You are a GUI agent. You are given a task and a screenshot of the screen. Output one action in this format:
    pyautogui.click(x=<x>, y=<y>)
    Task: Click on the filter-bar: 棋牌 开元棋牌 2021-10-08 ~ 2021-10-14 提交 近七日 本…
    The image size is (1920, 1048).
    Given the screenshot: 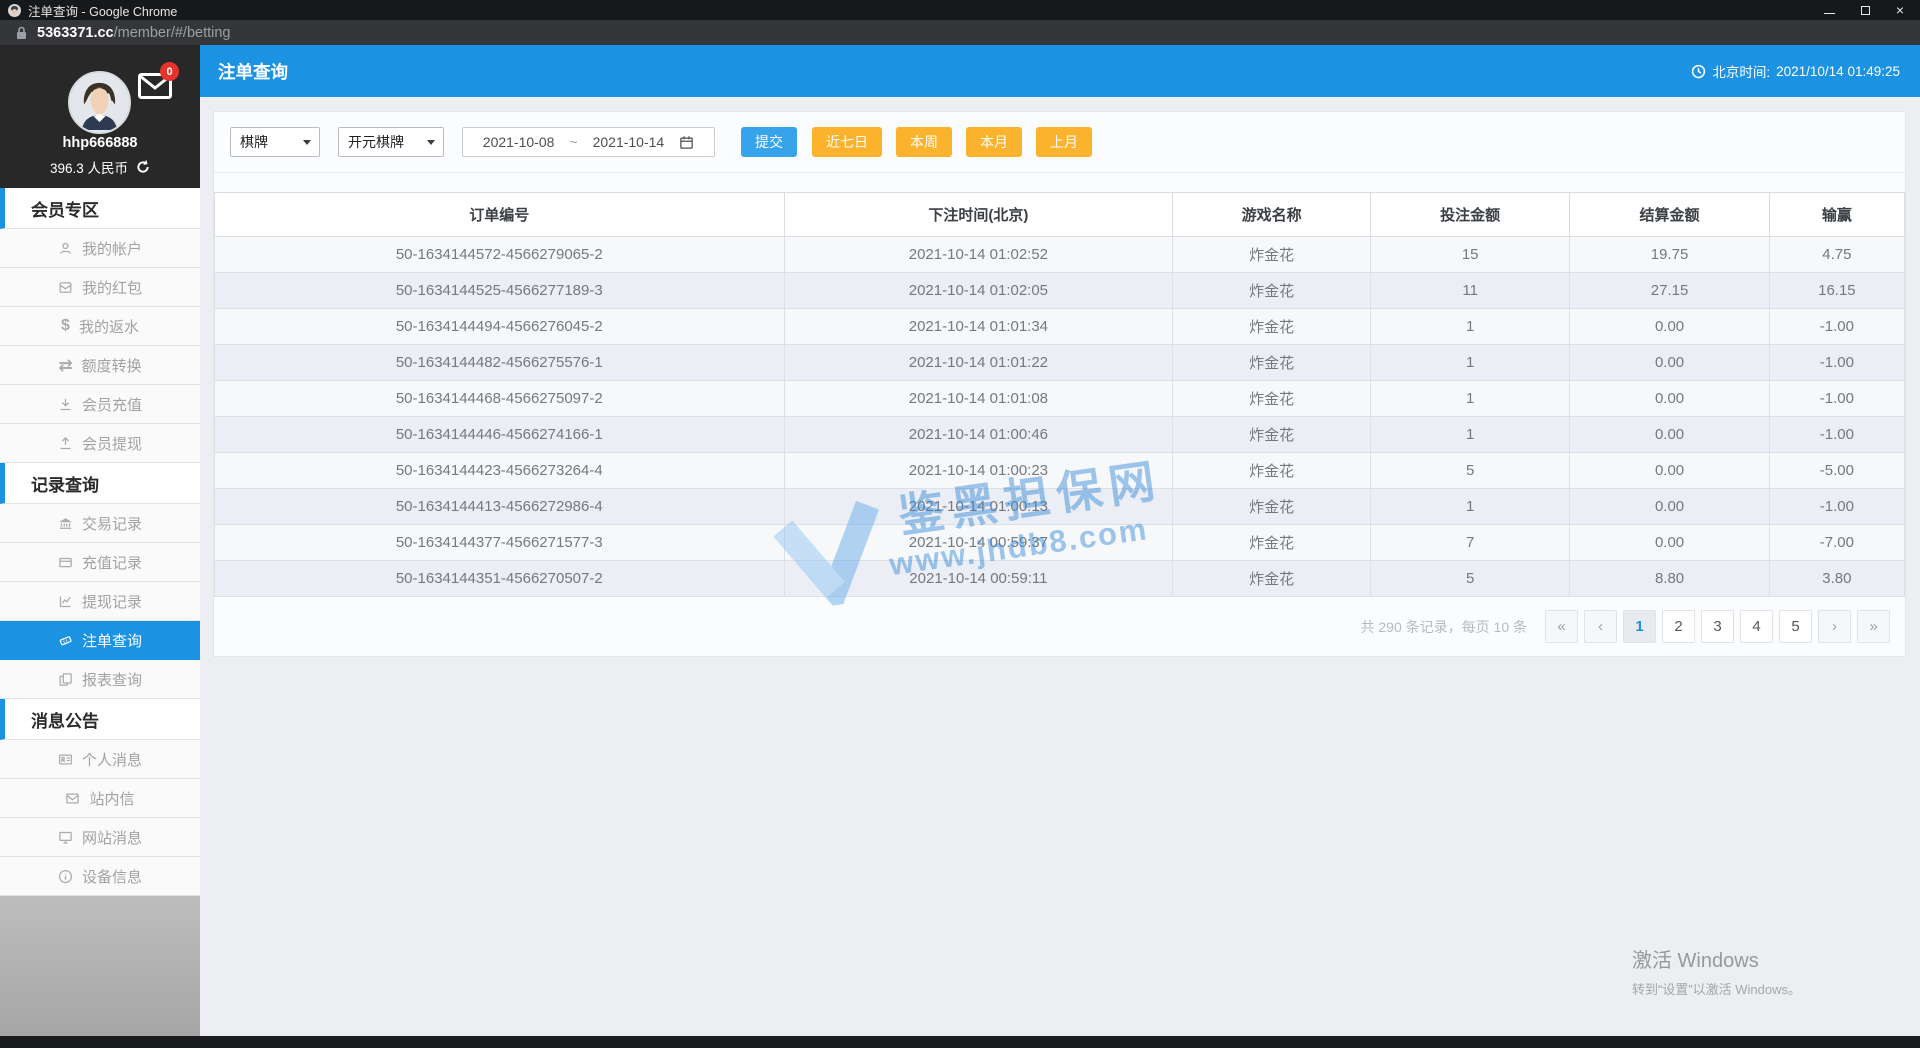 What is the action you would take?
    pyautogui.click(x=1059, y=142)
    